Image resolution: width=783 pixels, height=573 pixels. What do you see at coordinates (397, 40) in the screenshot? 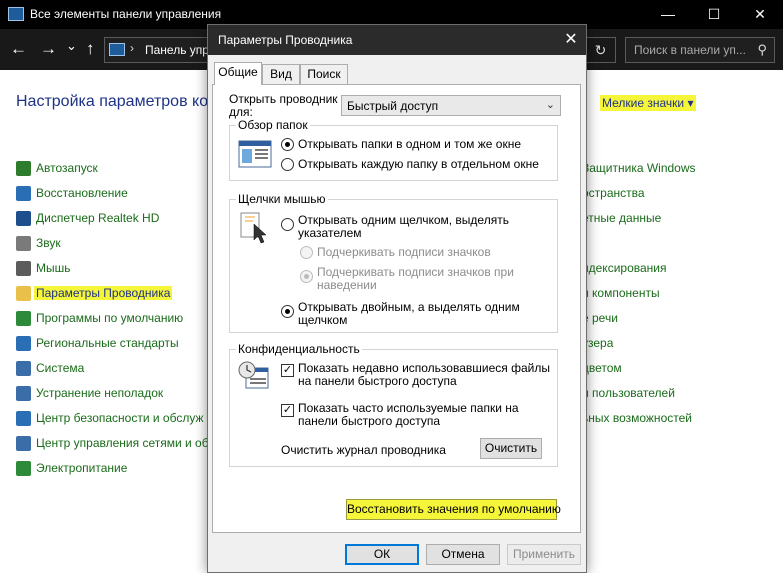
I see `dialog-titlebar: Параметры Проводника ✕` at bounding box center [397, 40].